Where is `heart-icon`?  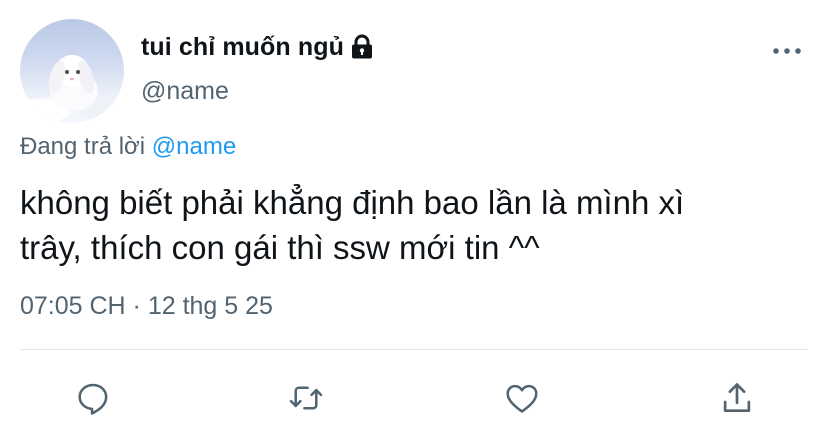 heart-icon is located at coordinates (522, 398).